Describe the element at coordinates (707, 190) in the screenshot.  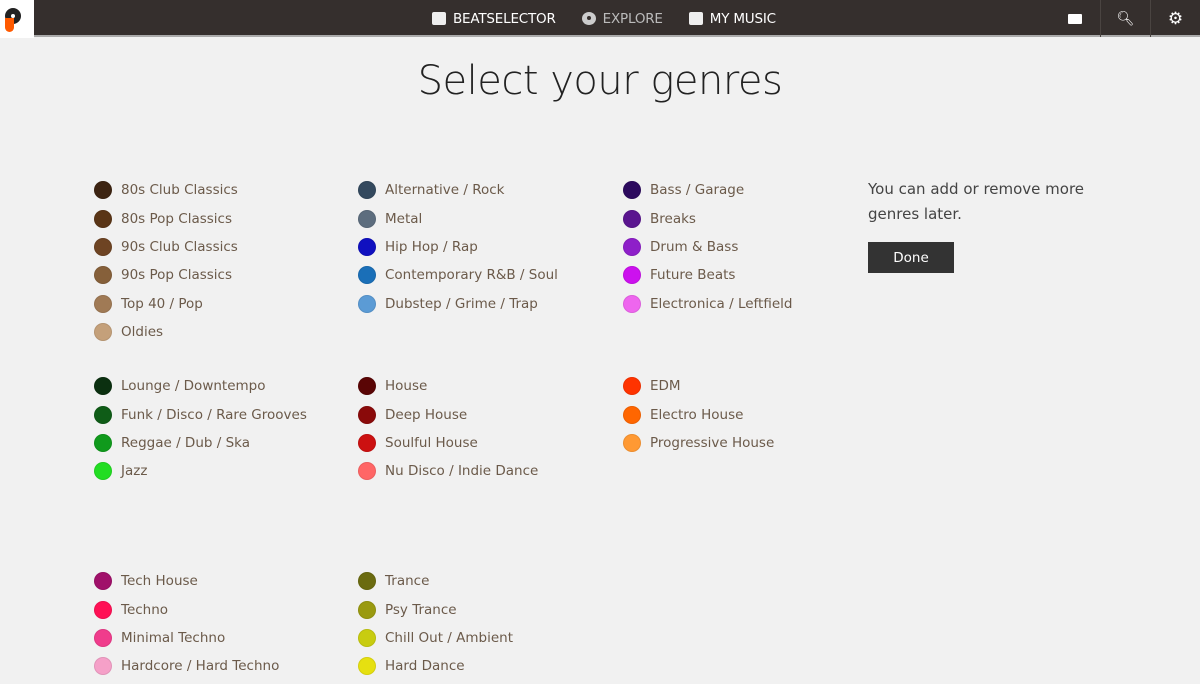
I see `genre-option: Bass / Garage` at that location.